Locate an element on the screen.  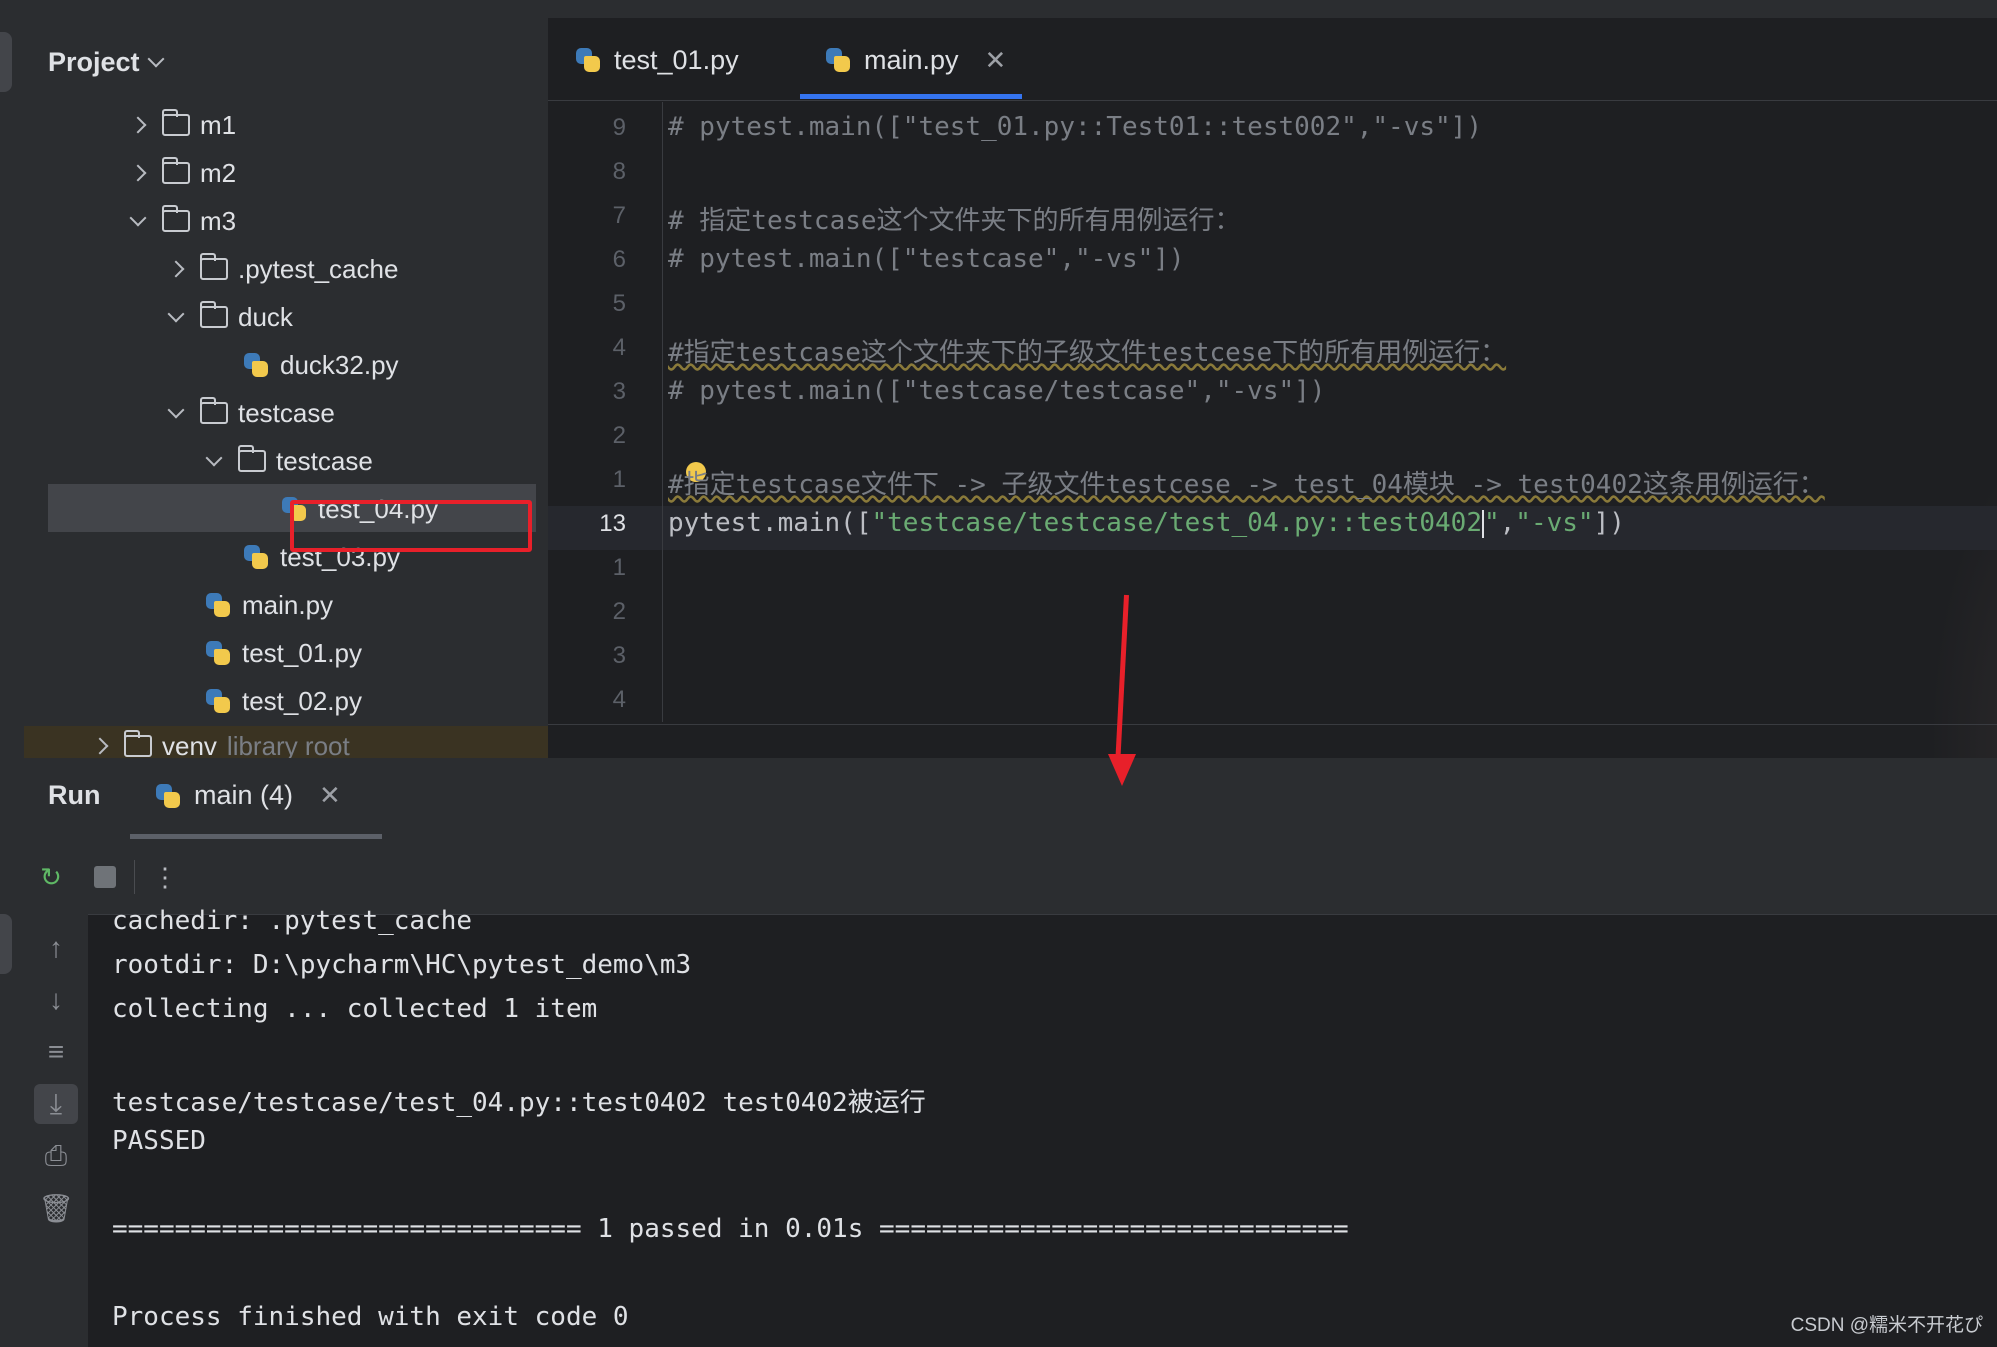
run-title: Run is located at coordinates (74, 795).